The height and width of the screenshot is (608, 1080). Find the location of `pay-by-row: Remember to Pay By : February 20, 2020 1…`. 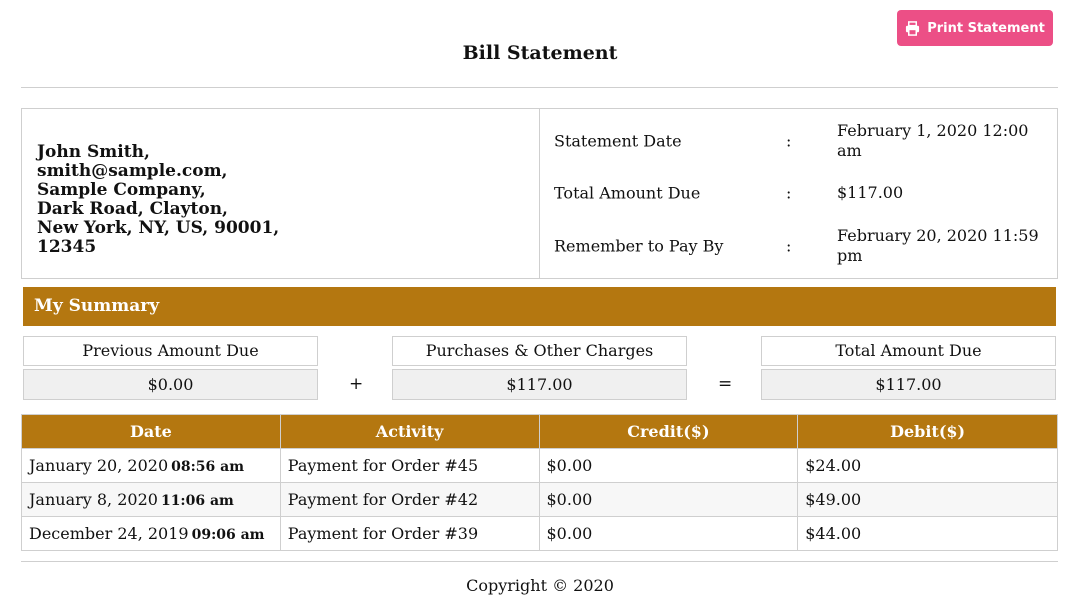

pay-by-row: Remember to Pay By : February 20, 2020 1… is located at coordinates (798, 246).